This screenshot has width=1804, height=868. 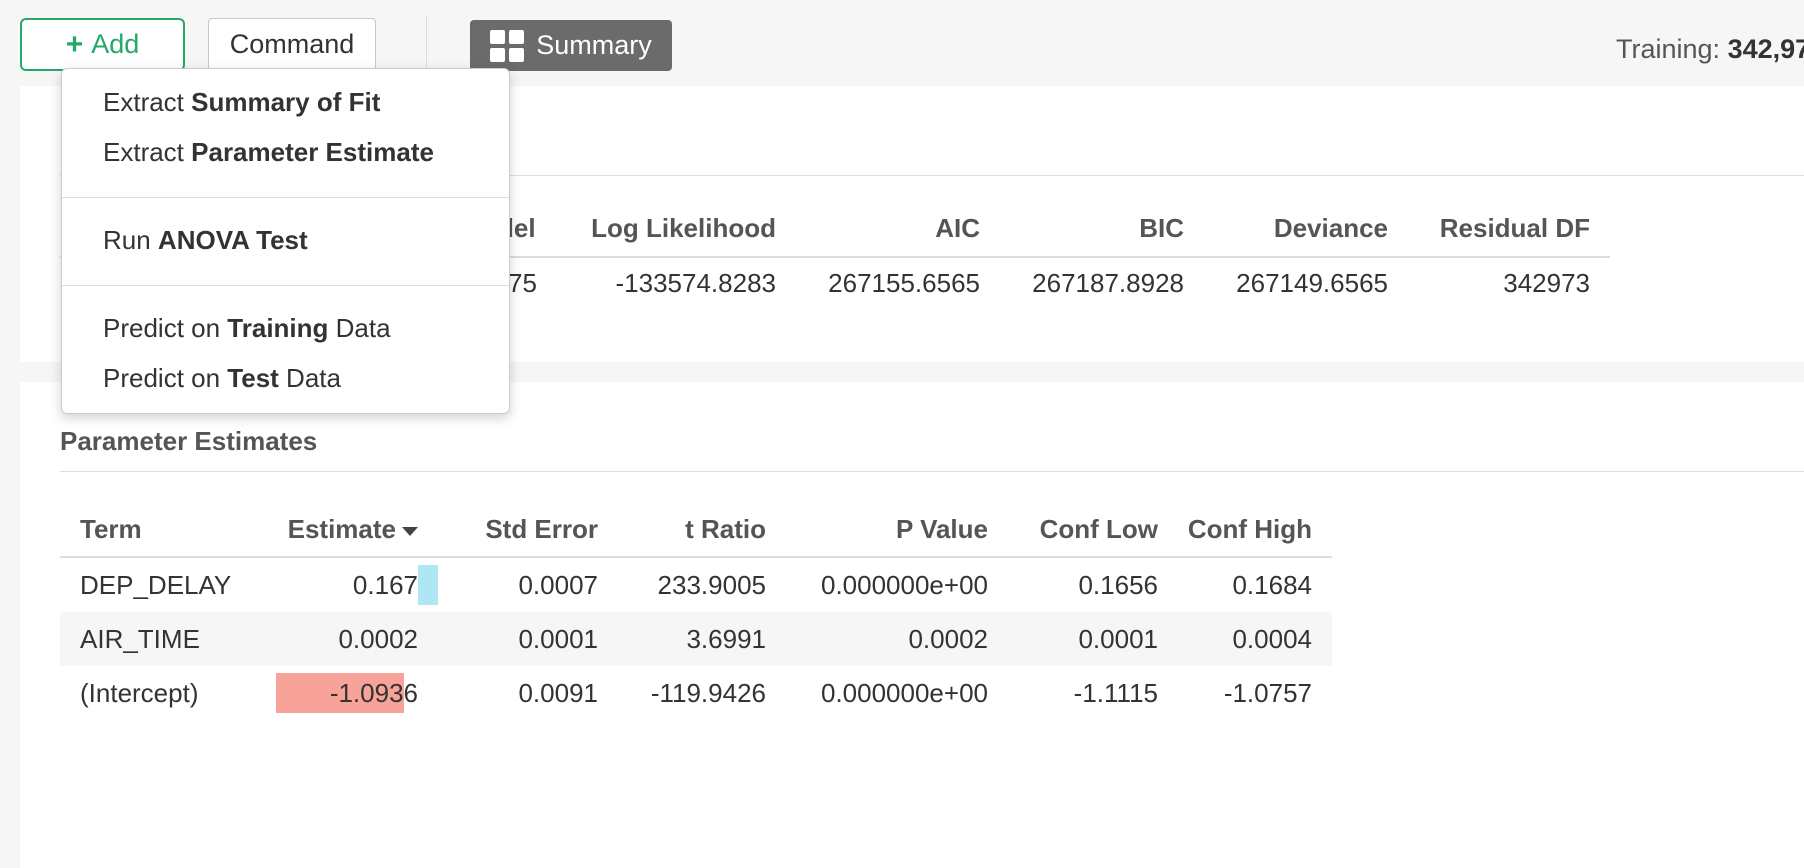 I want to click on cell-conf-high: 0.1684, so click(x=1272, y=585).